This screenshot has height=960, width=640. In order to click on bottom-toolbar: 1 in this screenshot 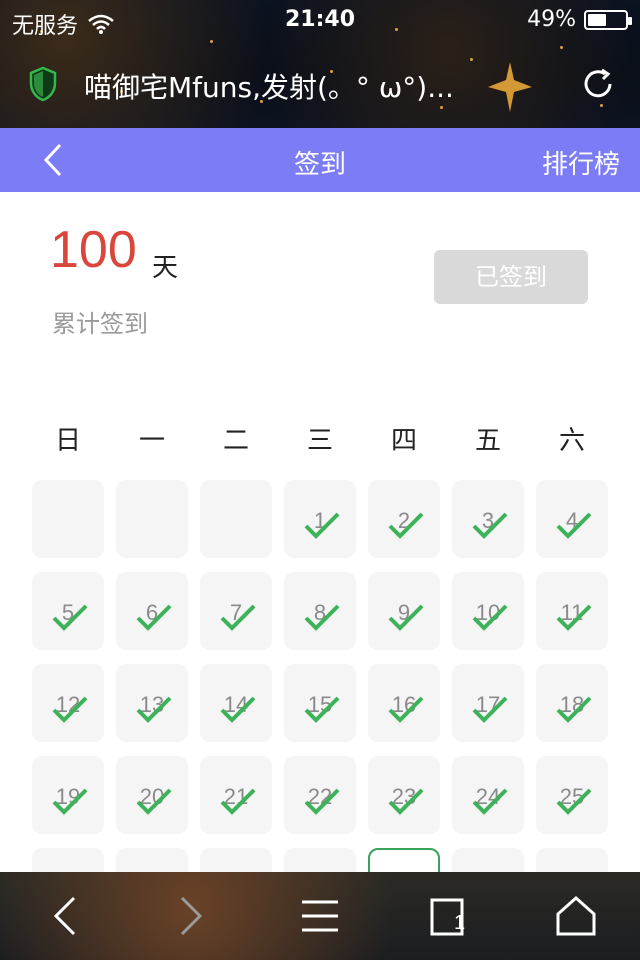, I will do `click(320, 916)`.